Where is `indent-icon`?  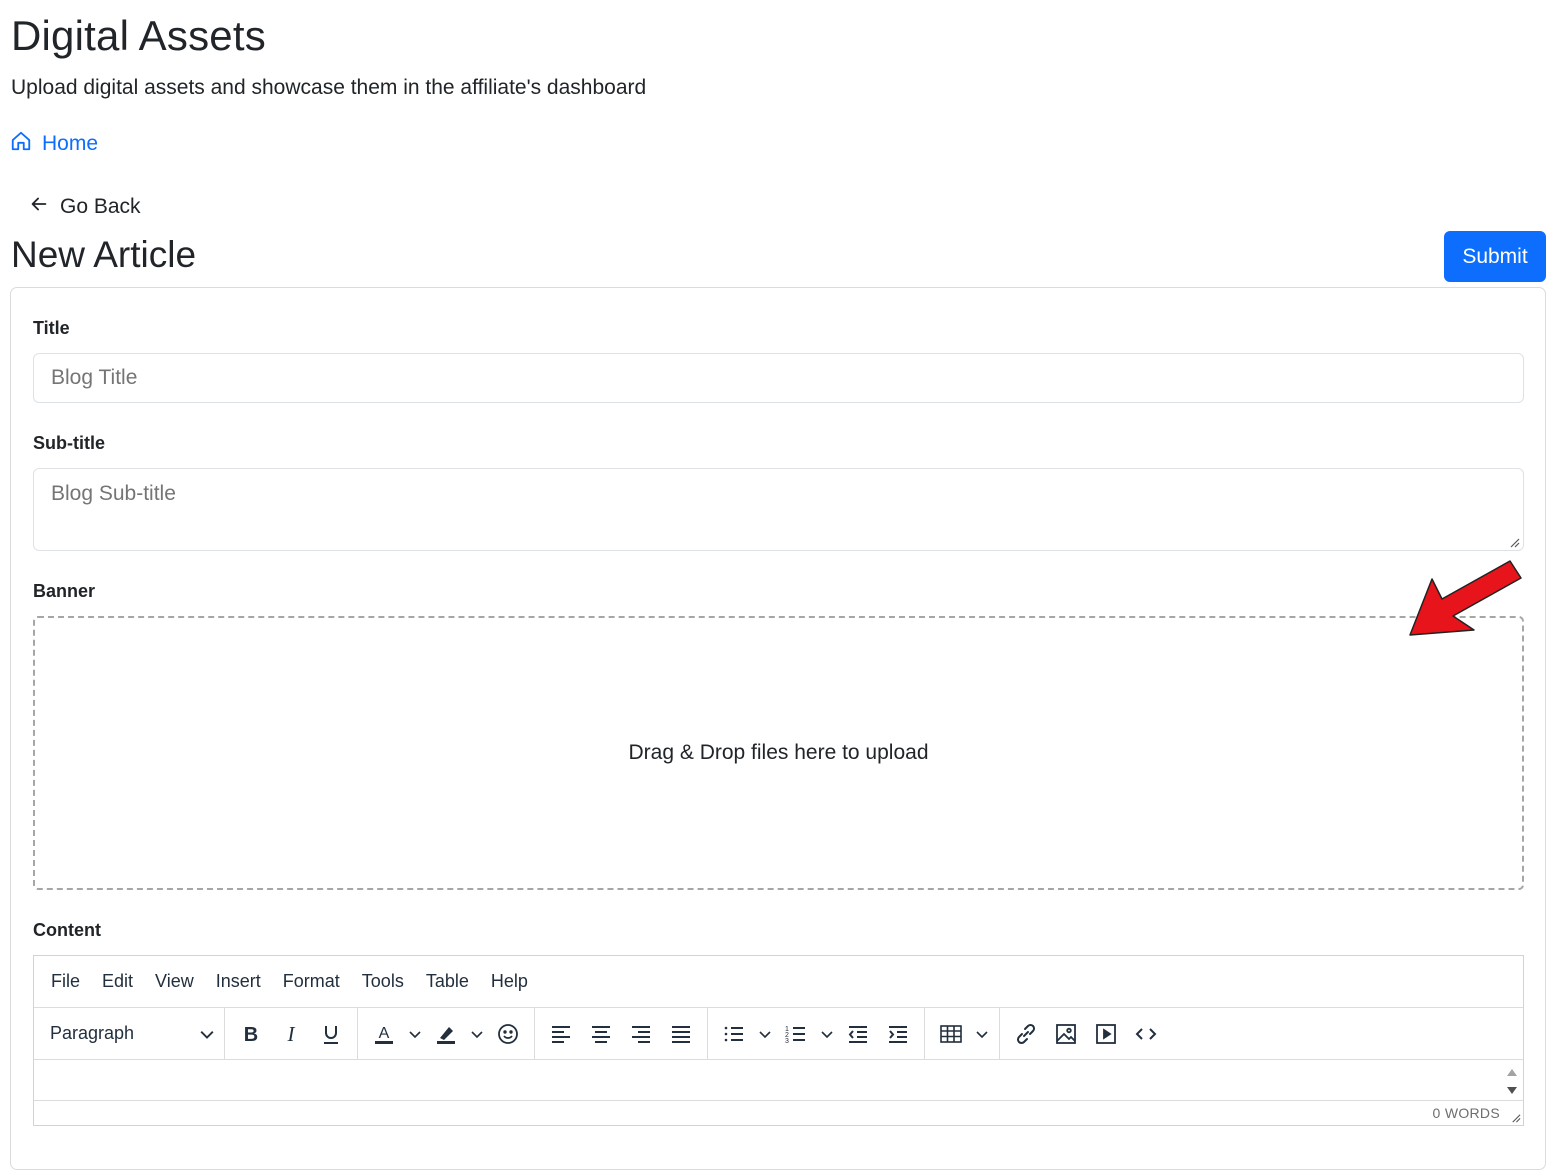 indent-icon is located at coordinates (898, 1034).